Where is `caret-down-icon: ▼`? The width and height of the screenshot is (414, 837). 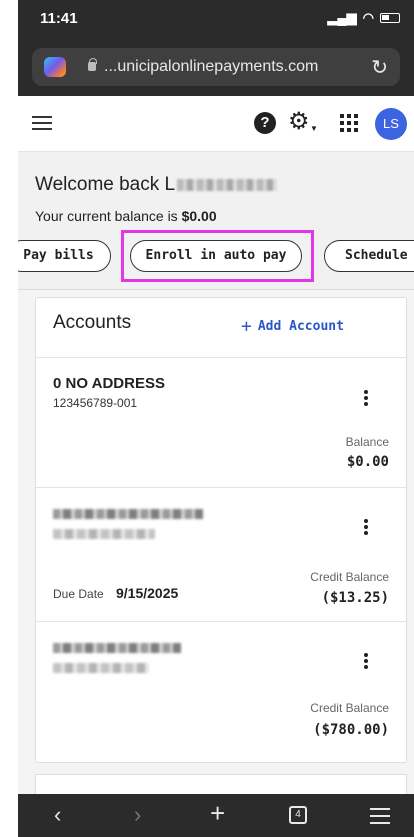 caret-down-icon: ▼ is located at coordinates (314, 128).